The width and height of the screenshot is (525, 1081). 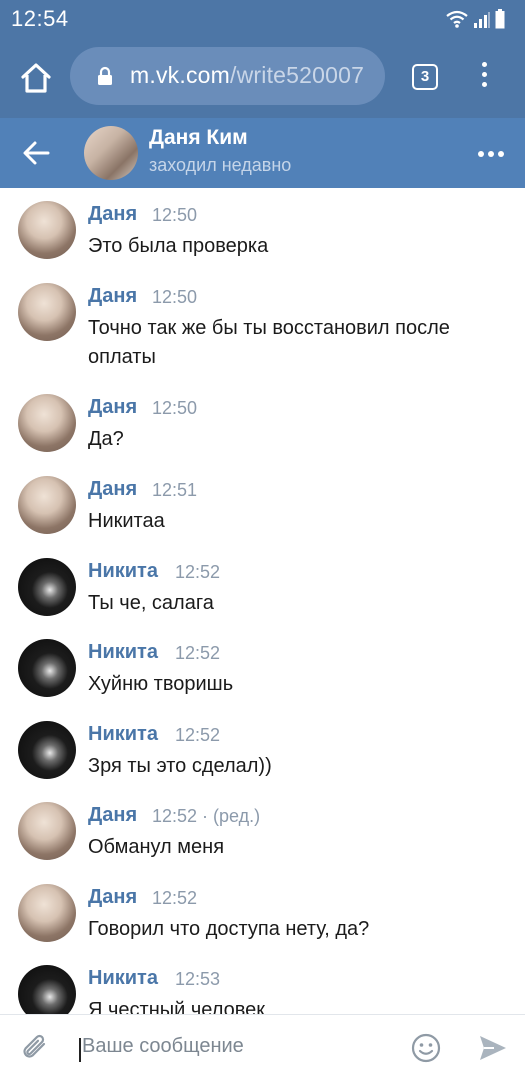 I want to click on paperclip-icon, so click(x=35, y=1048).